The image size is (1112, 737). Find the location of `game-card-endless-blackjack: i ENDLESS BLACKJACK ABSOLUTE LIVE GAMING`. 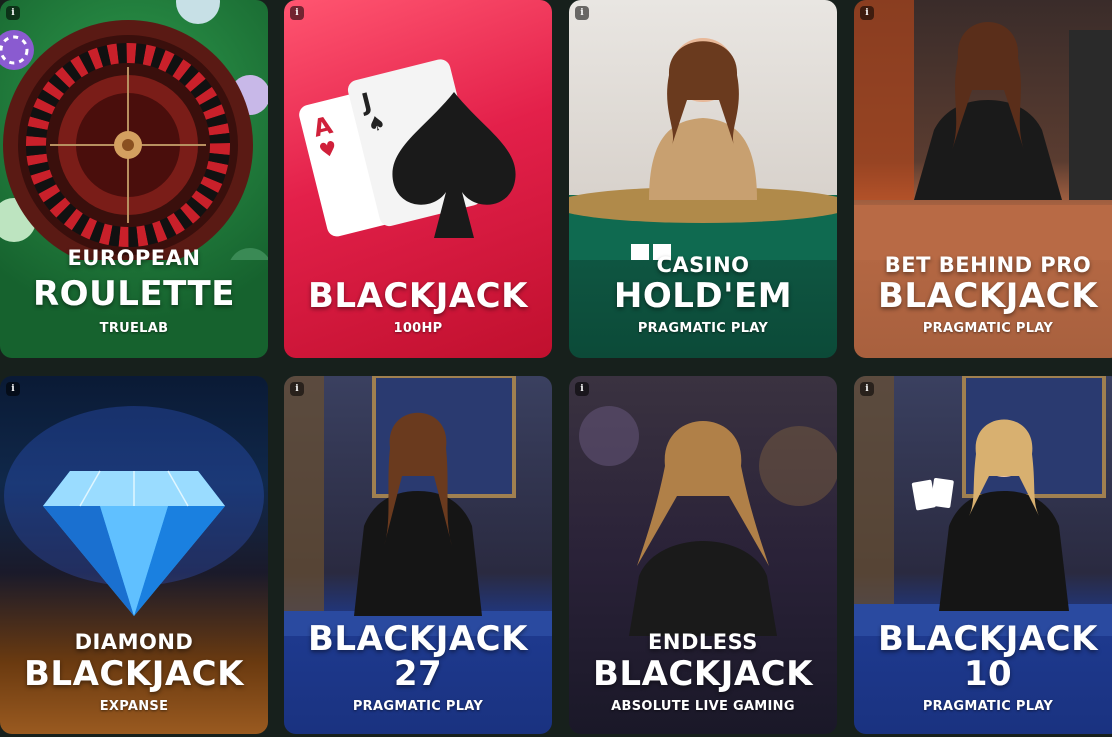

game-card-endless-blackjack: i ENDLESS BLACKJACK ABSOLUTE LIVE GAMING is located at coordinates (703, 555).